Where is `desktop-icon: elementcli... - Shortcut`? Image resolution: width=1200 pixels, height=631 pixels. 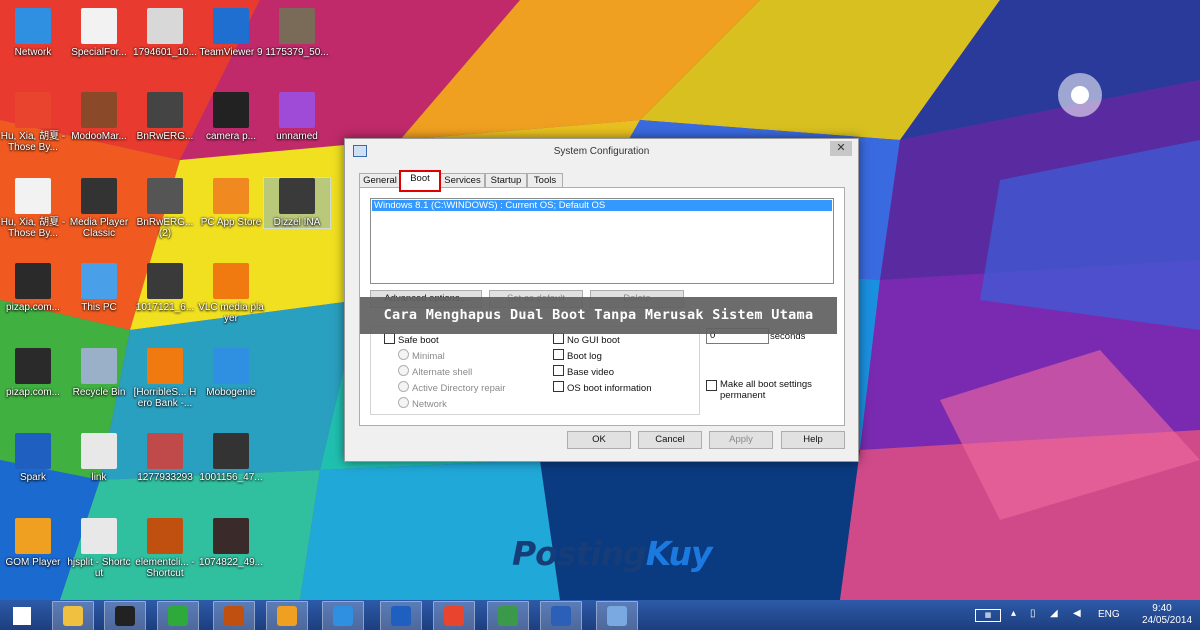
desktop-icon: elementcli... - Shortcut is located at coordinates (165, 548).